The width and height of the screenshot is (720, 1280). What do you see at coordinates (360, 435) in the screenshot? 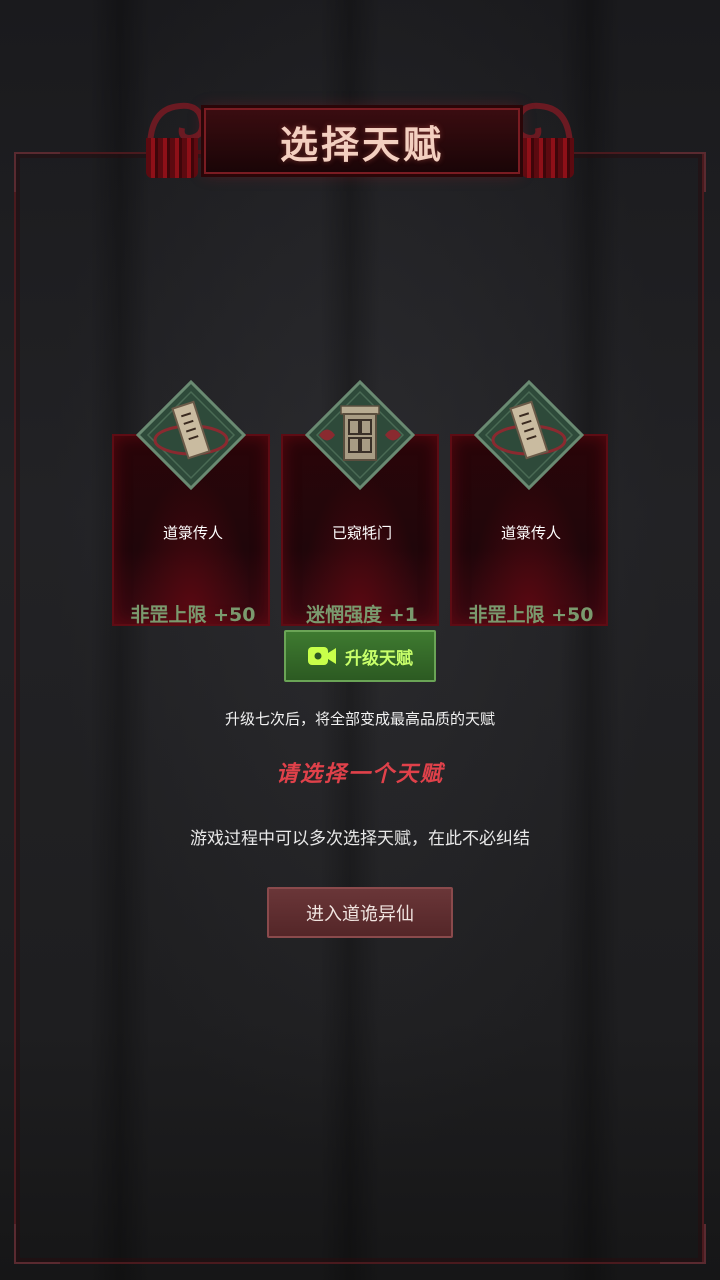
I see `door-gate-icon` at bounding box center [360, 435].